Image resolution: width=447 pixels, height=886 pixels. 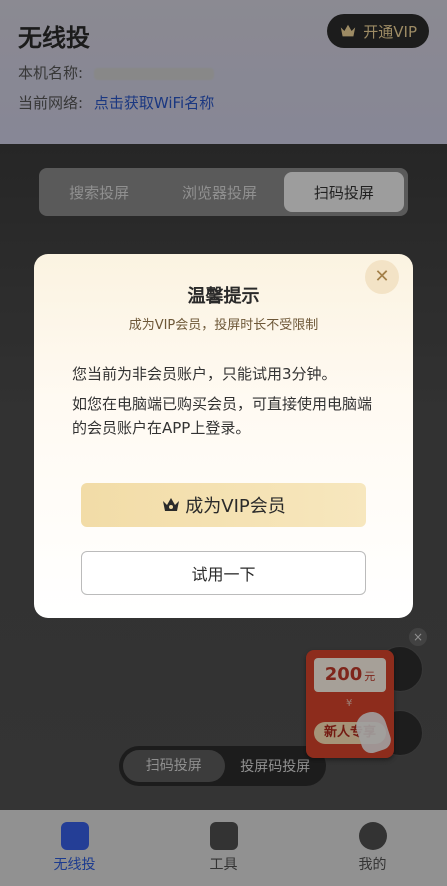 What do you see at coordinates (372, 836) in the screenshot?
I see `user-icon` at bounding box center [372, 836].